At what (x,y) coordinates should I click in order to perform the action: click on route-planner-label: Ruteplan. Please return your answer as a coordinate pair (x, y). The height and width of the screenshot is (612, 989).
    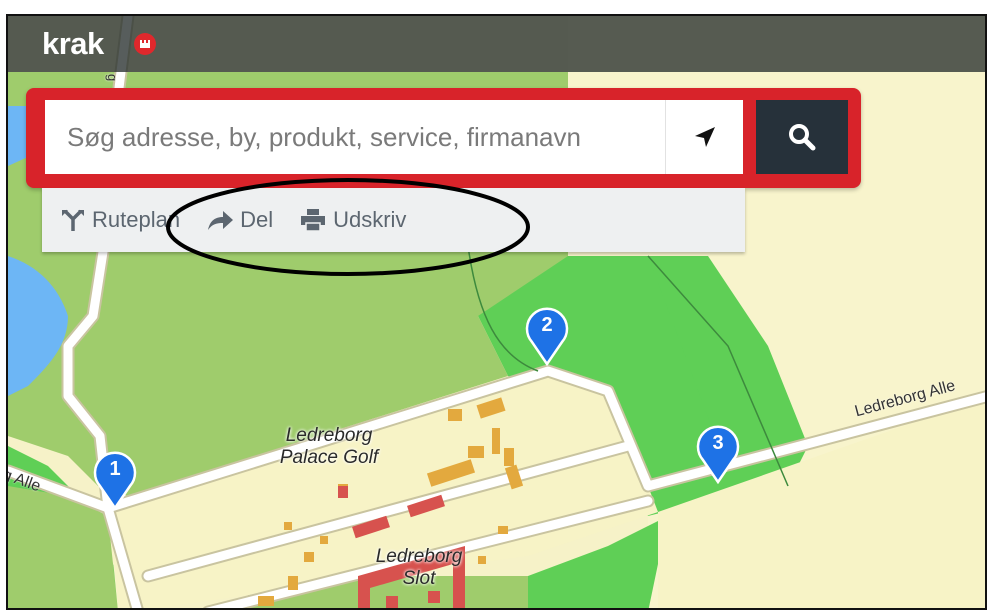
    Looking at the image, I should click on (136, 219).